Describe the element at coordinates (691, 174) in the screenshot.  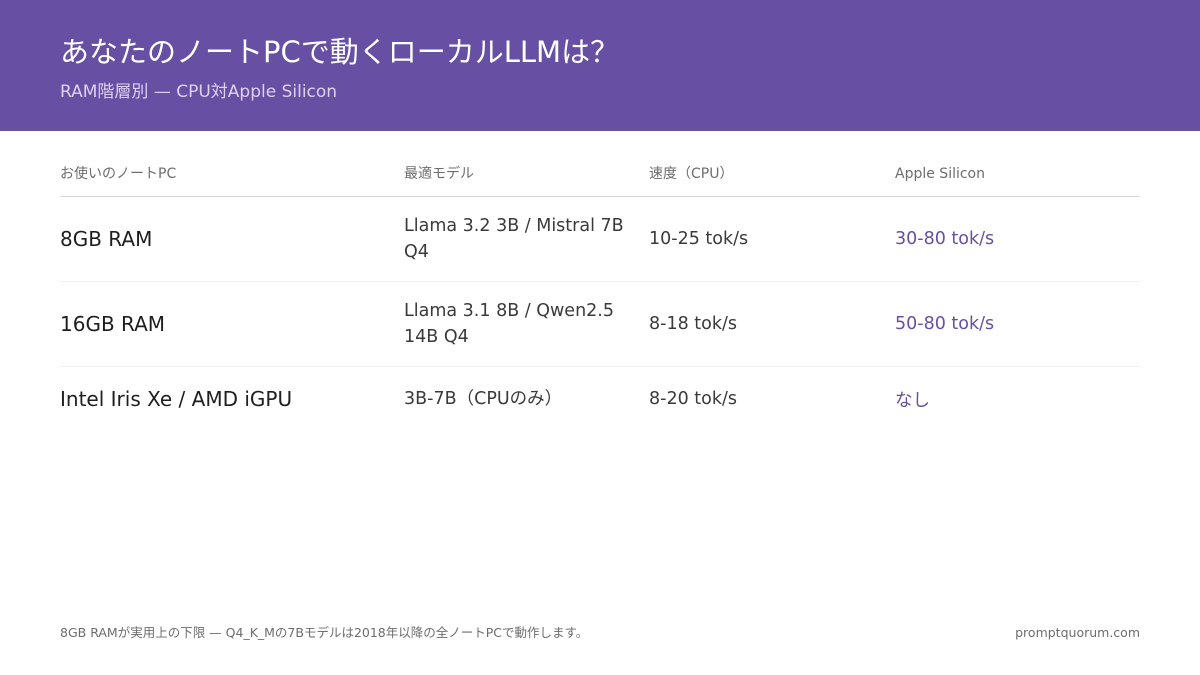
I see `column-header-cpu-speed: 速度（CPU）` at that location.